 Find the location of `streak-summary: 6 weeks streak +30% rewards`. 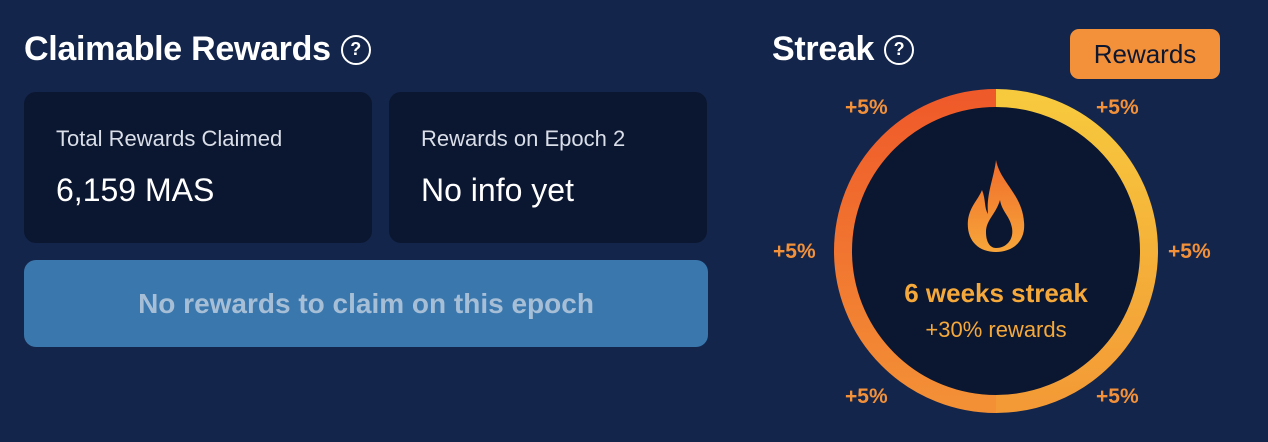

streak-summary: 6 weeks streak +30% rewards is located at coordinates (996, 310).